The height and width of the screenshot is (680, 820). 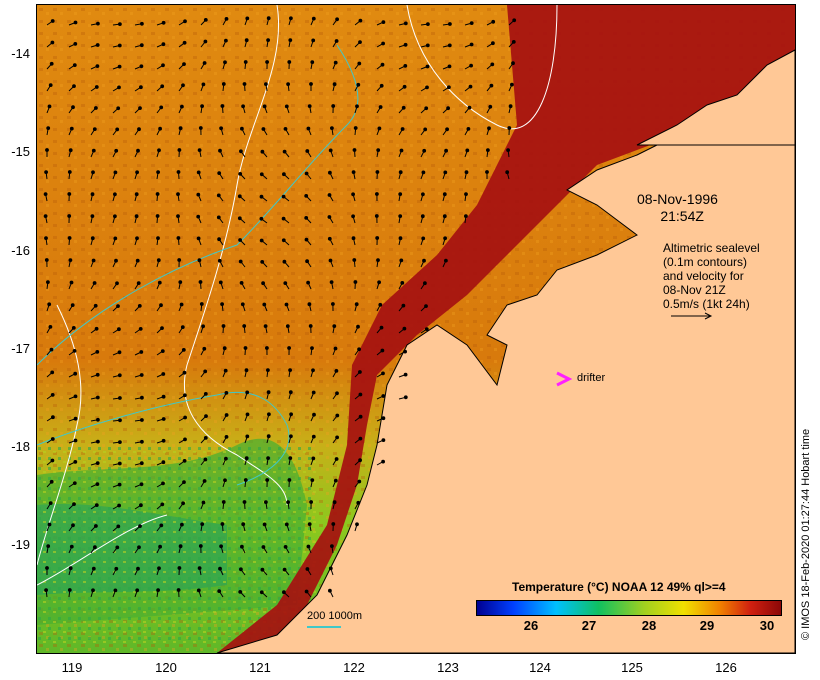 What do you see at coordinates (806, 534) in the screenshot?
I see `credit-text: © IMOS 18-Feb-2020 01:27:44 Hobart time` at bounding box center [806, 534].